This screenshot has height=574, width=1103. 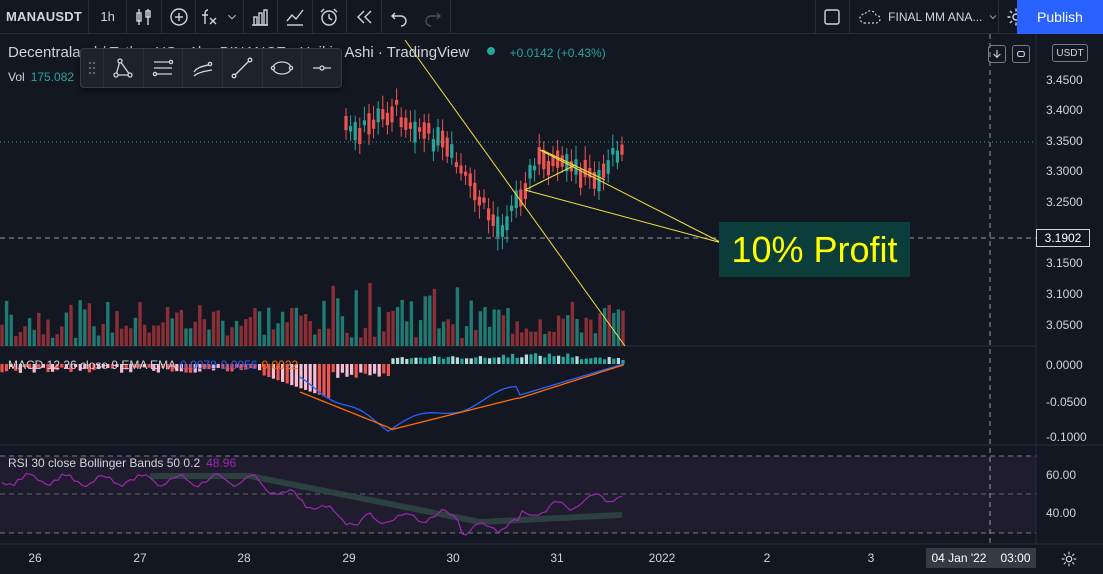 I want to click on scroll-down-button, so click(x=997, y=54).